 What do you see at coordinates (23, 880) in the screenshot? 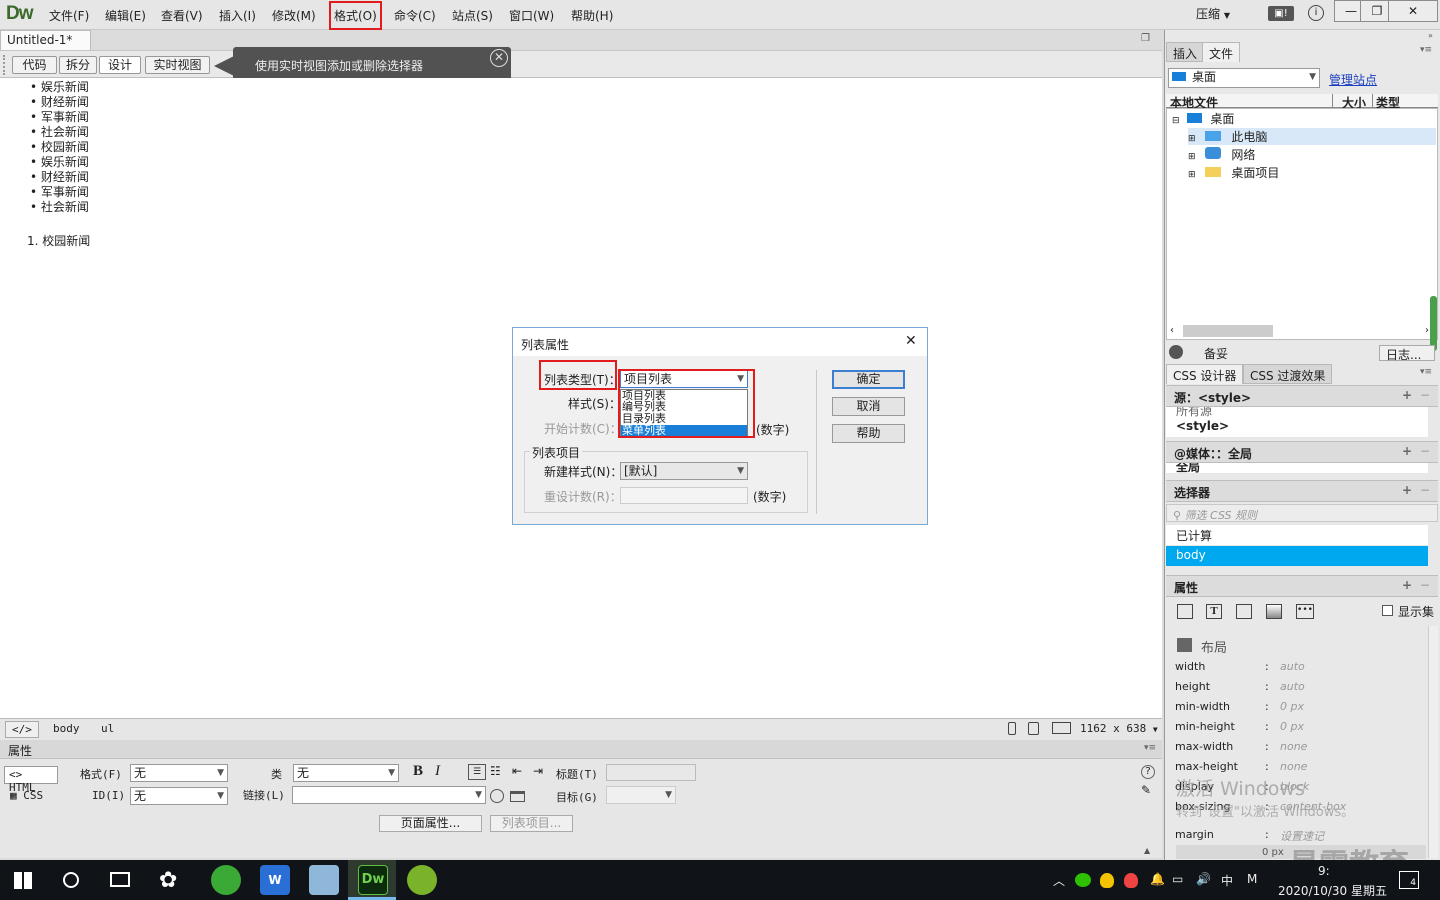
I see `windows-start-icon` at bounding box center [23, 880].